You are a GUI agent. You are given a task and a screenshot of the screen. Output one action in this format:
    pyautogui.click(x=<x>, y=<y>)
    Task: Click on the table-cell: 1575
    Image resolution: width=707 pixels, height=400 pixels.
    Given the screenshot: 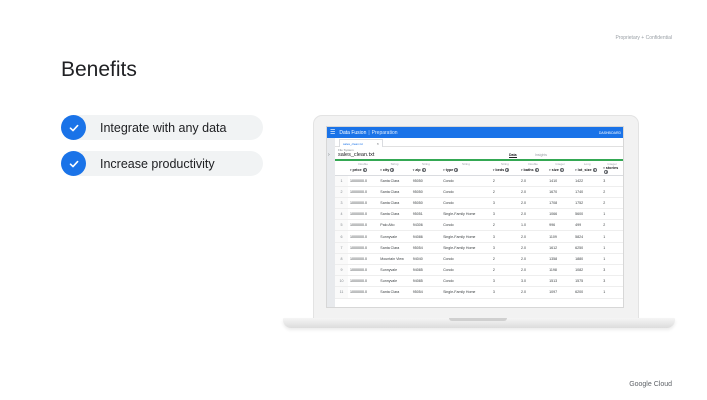 What is the action you would take?
    pyautogui.click(x=587, y=281)
    